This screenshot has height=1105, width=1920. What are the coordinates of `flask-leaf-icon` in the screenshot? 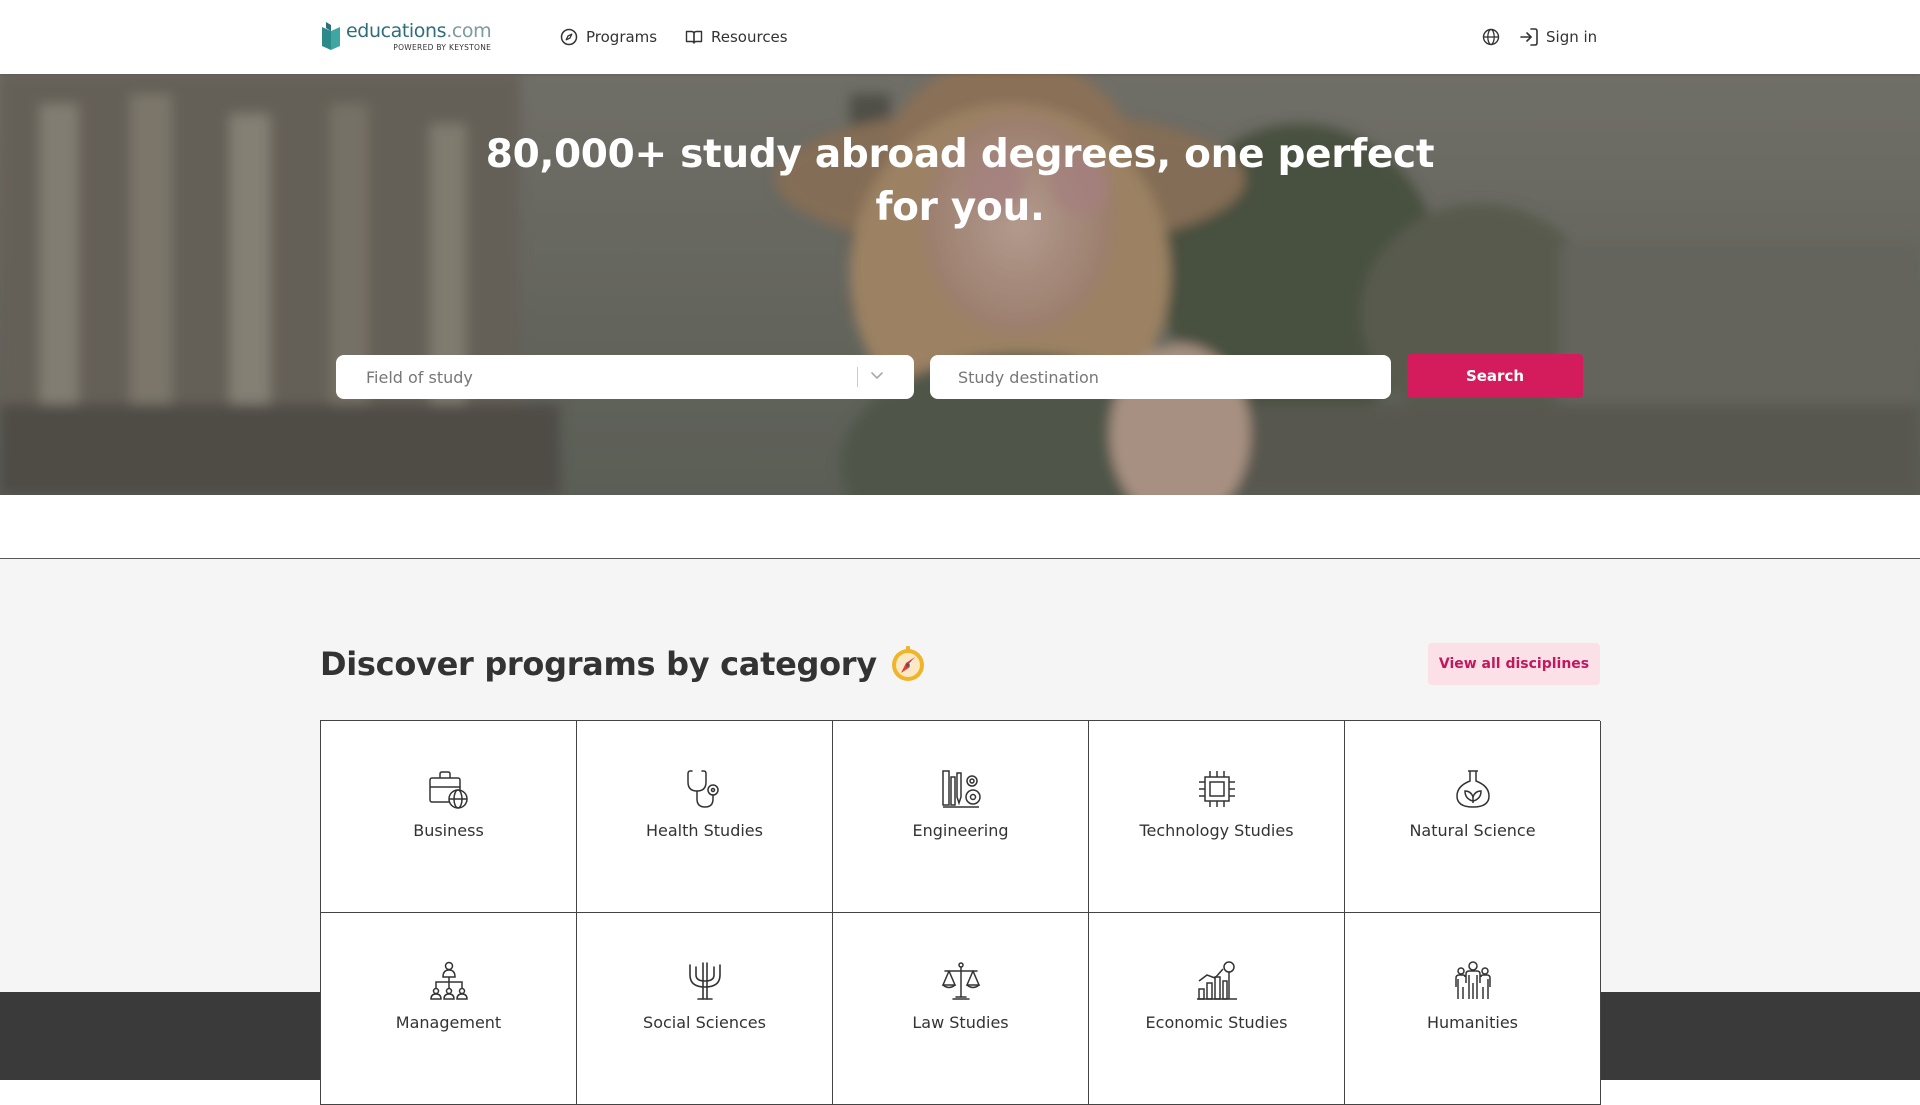 It's located at (1472, 789).